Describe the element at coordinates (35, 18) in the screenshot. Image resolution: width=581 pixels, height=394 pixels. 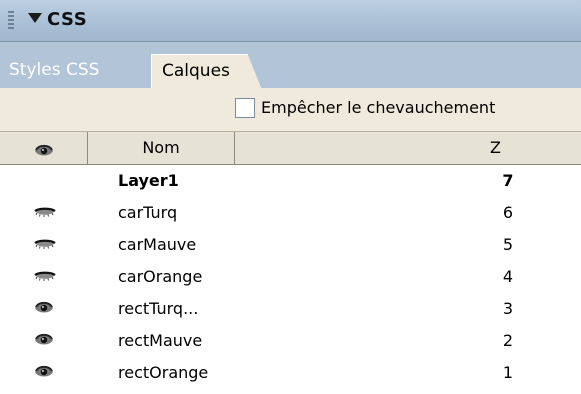
I see `collapse-arrow-icon` at that location.